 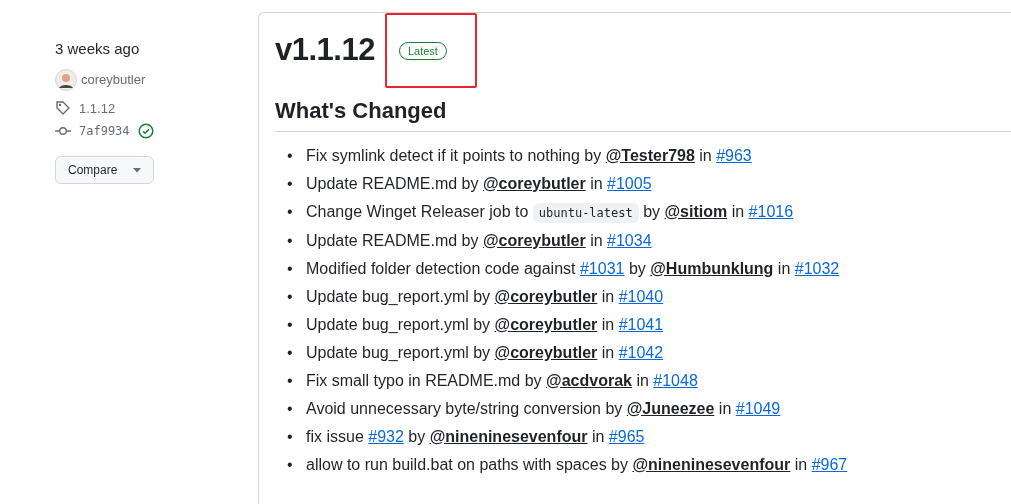 I want to click on change-item: Update README.md by @coreybutler in #1005, so click(x=479, y=183).